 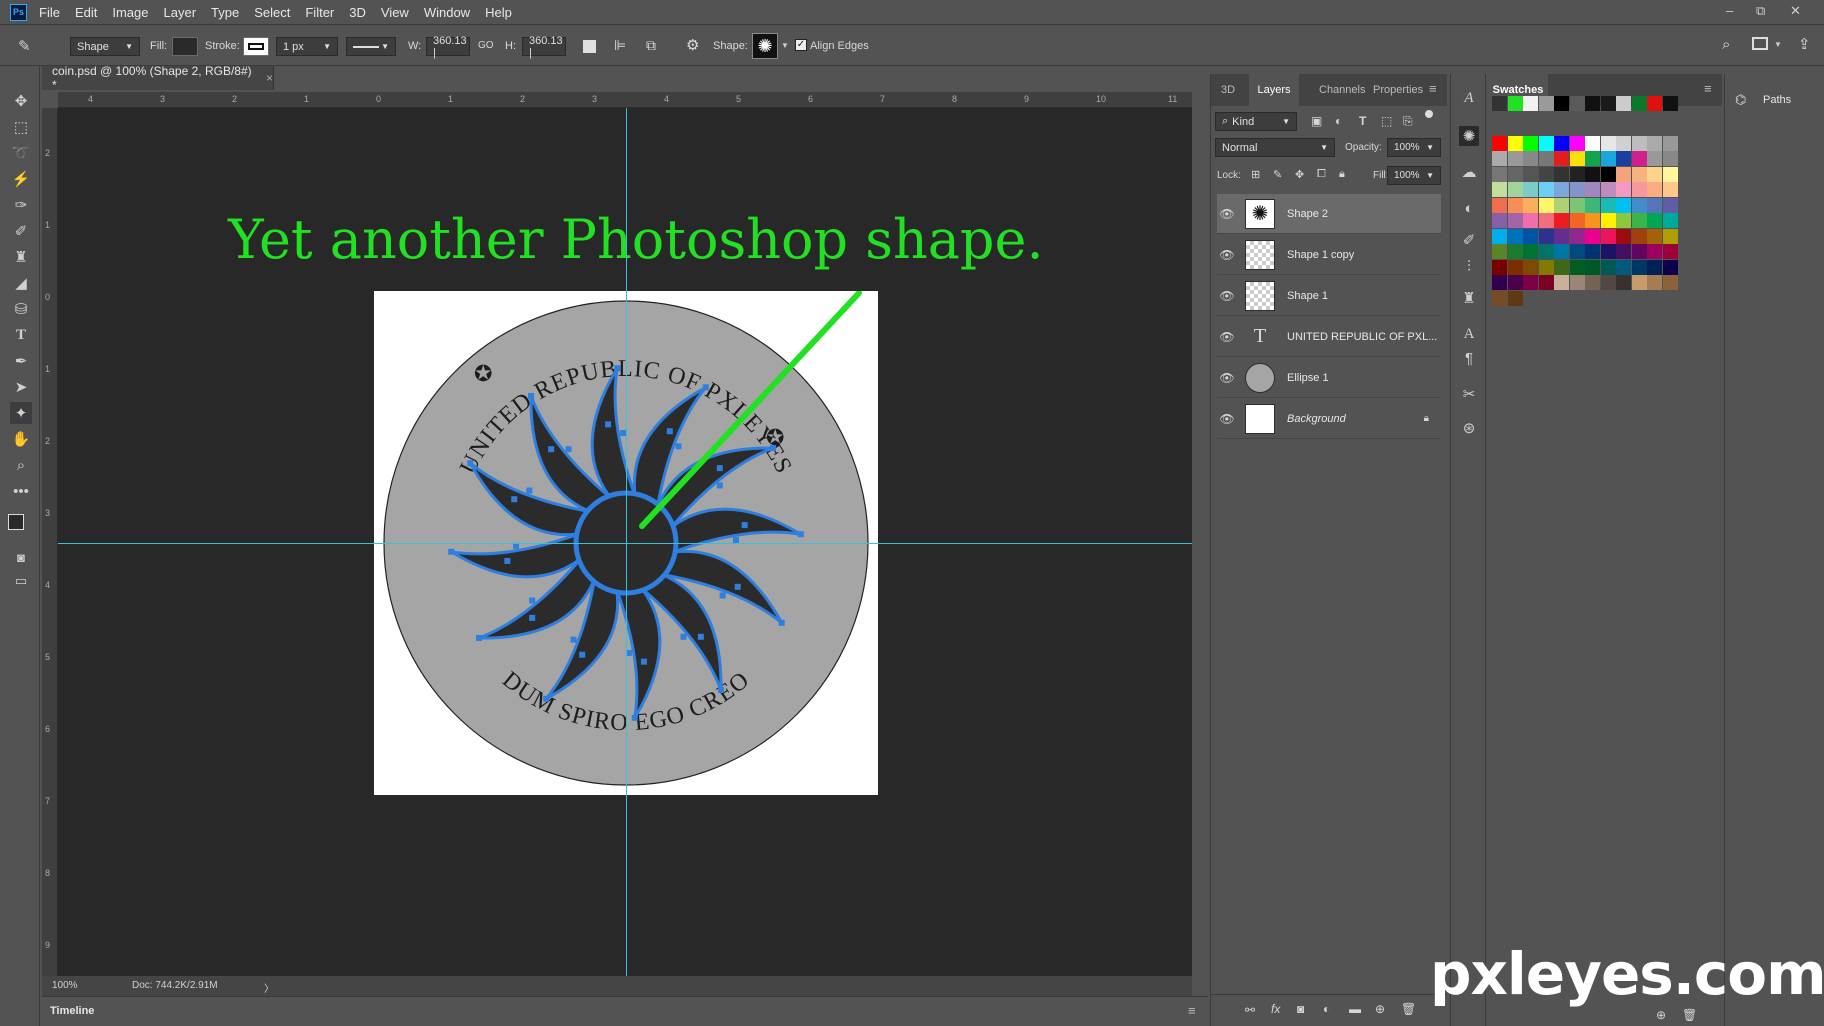 What do you see at coordinates (1760, 11) in the screenshot?
I see `restore-button: ⧉` at bounding box center [1760, 11].